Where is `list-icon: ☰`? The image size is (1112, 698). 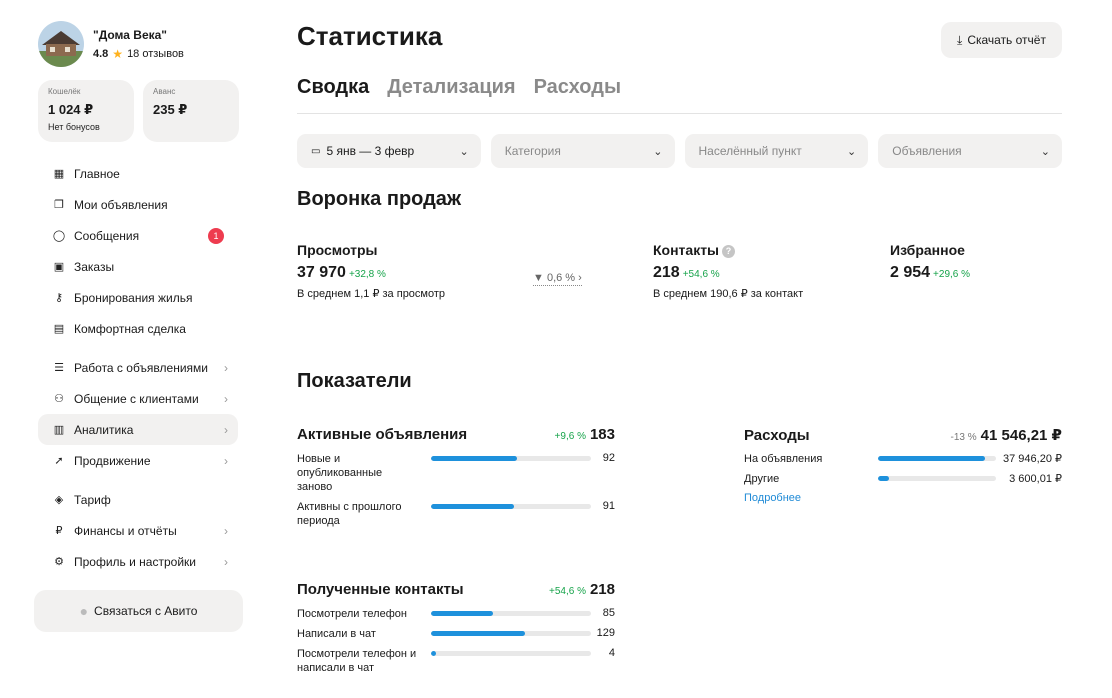 list-icon: ☰ is located at coordinates (59, 368).